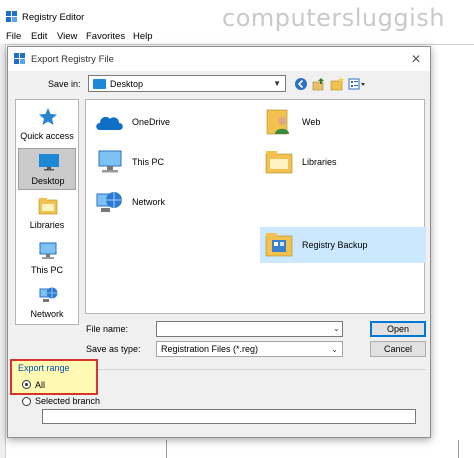 The width and height of the screenshot is (474, 458). I want to click on menu-file: File, so click(13, 36).